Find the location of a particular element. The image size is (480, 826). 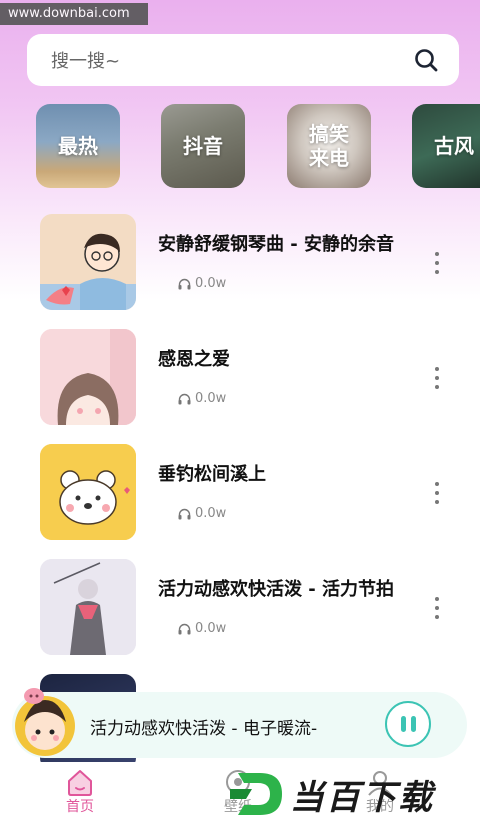

category-row: 最热 抖音 搞笑 来电 古风 is located at coordinates (258, 147).